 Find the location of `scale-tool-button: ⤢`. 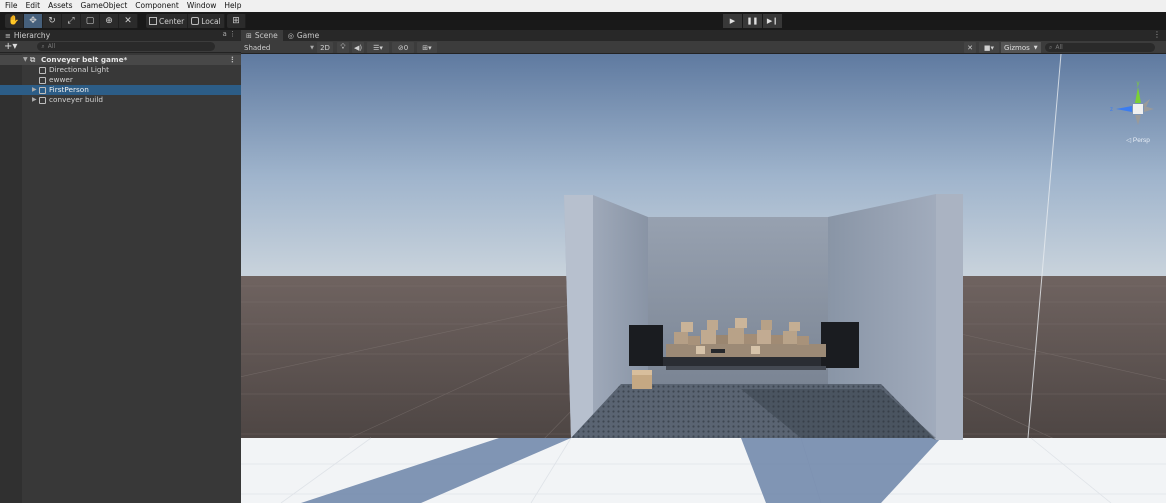

scale-tool-button: ⤢ is located at coordinates (71, 21).